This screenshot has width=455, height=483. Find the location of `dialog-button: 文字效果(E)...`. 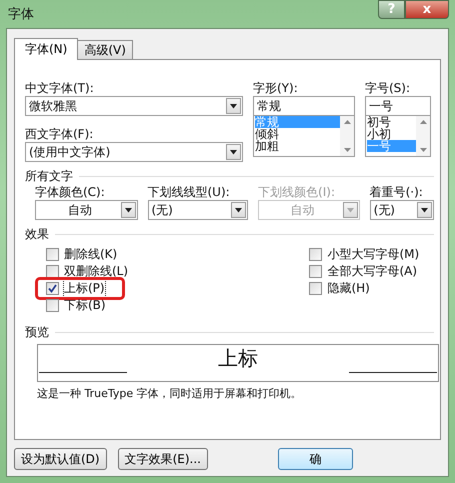

dialog-button: 文字效果(E)... is located at coordinates (163, 459).